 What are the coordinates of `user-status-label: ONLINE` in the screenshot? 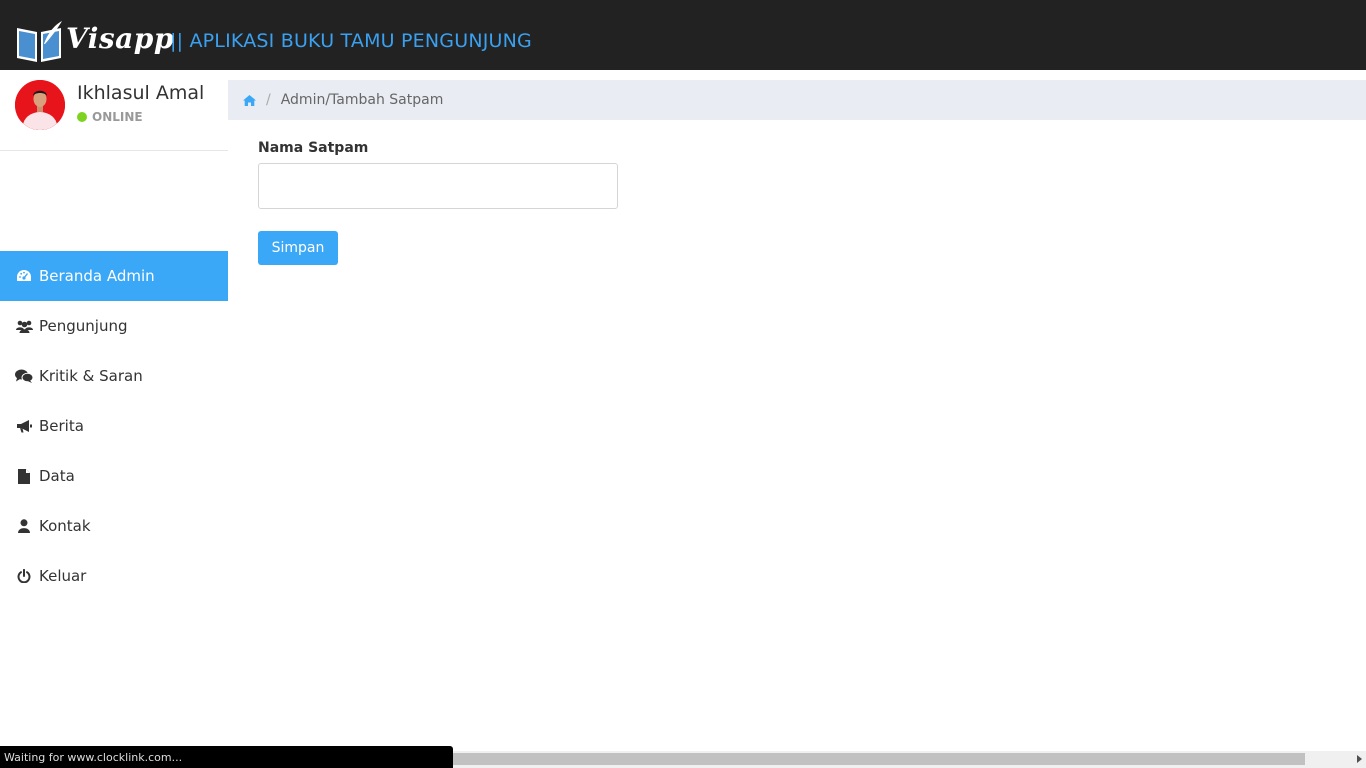 It's located at (117, 117).